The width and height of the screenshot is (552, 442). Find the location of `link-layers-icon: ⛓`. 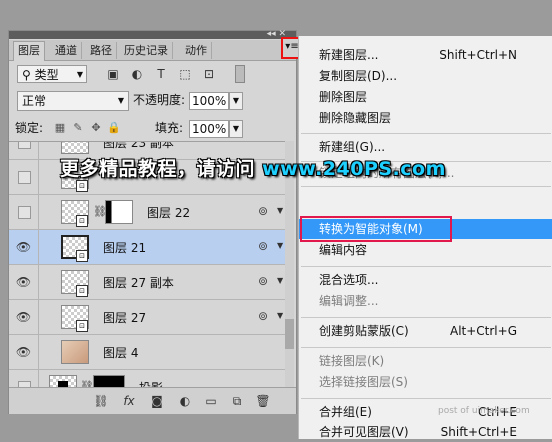

link-layers-icon: ⛓ is located at coordinates (101, 401).